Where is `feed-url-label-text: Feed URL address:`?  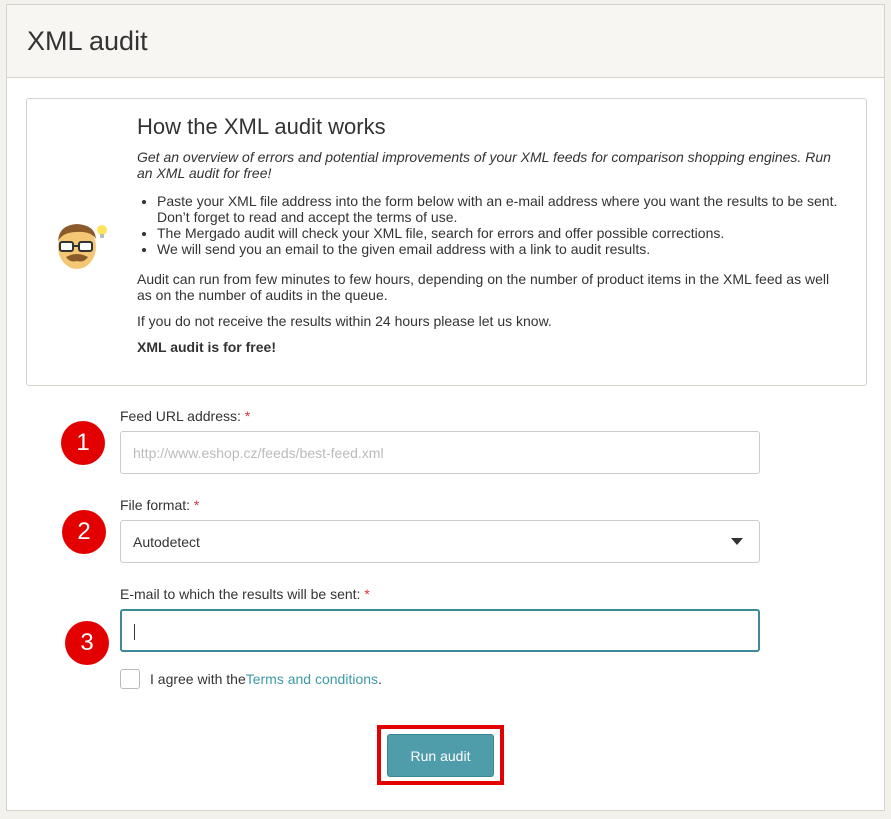 feed-url-label-text: Feed URL address: is located at coordinates (180, 416).